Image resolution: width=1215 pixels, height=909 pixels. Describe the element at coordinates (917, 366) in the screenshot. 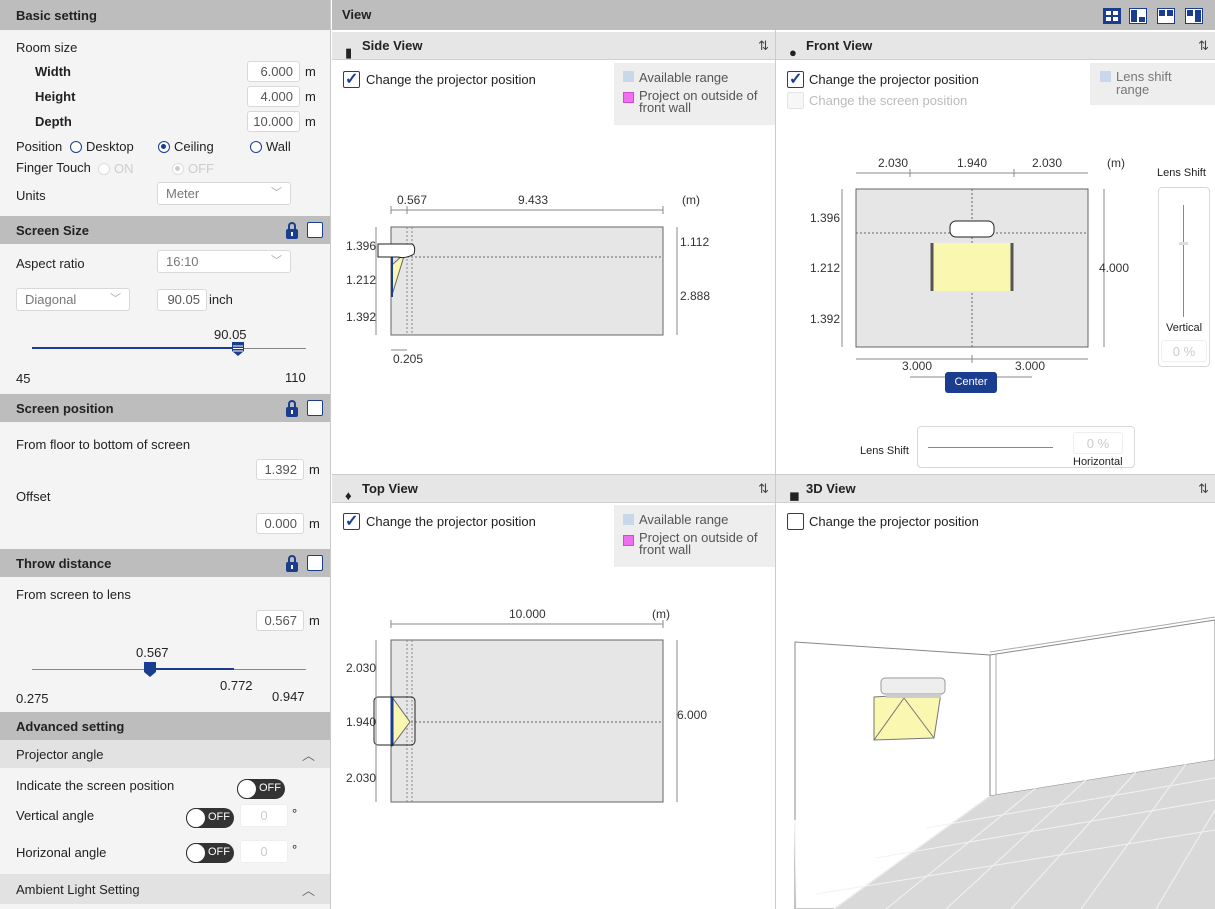

I see `front-dim-bl: 3.000` at that location.